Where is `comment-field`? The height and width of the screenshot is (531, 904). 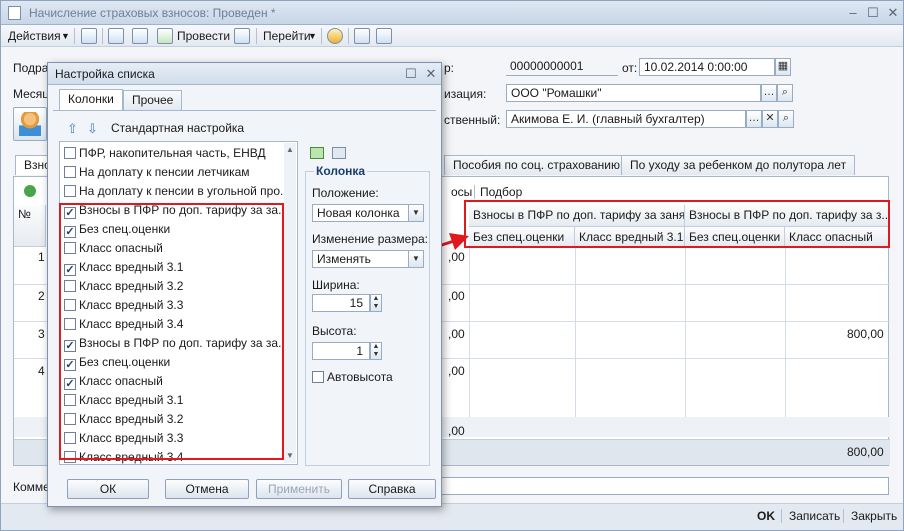 comment-field is located at coordinates (665, 486).